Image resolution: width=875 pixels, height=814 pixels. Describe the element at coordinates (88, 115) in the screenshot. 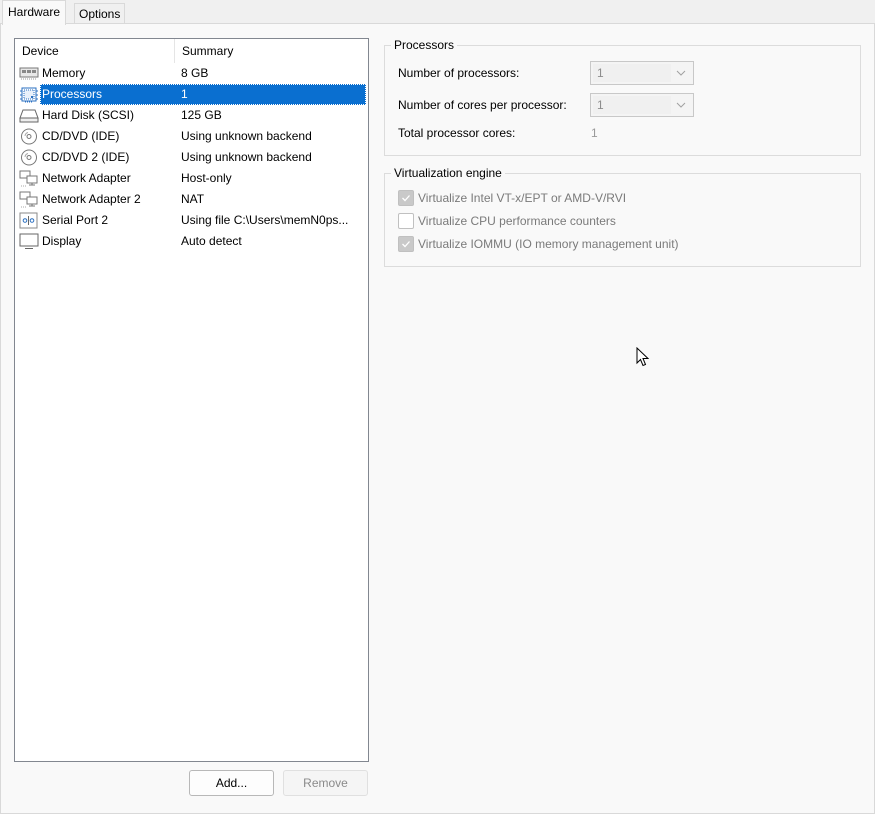

I see `device-name: Hard Disk (SCSI)` at that location.